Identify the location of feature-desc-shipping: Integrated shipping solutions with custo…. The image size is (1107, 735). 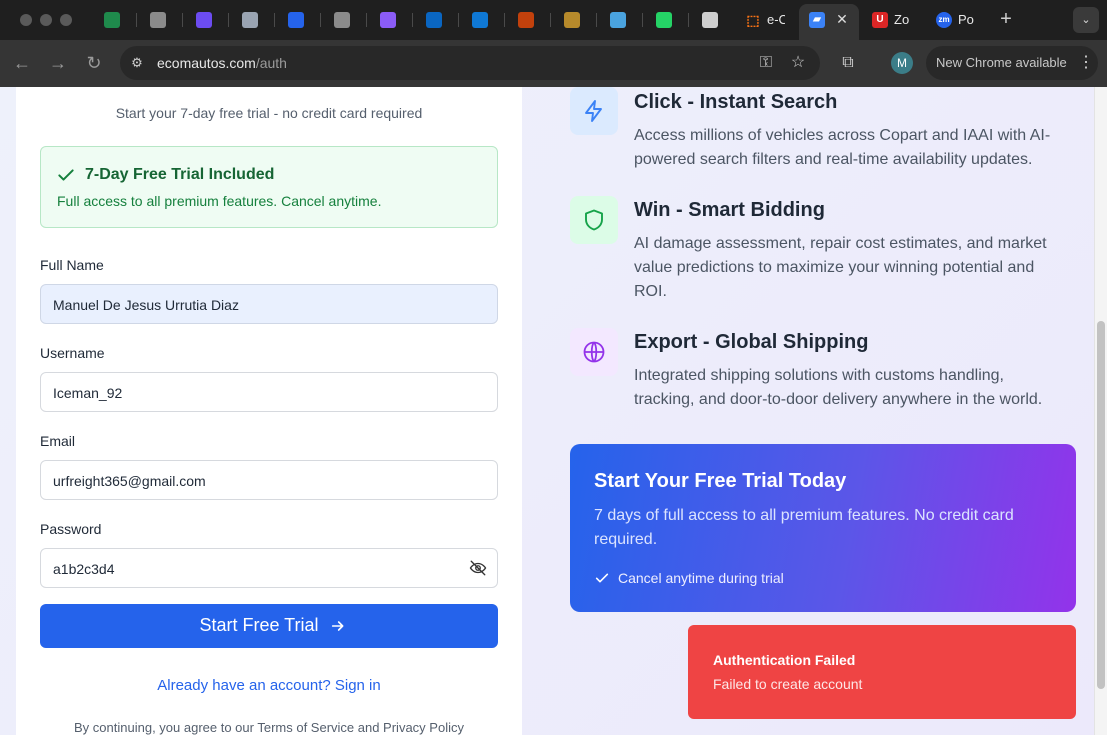
(838, 387).